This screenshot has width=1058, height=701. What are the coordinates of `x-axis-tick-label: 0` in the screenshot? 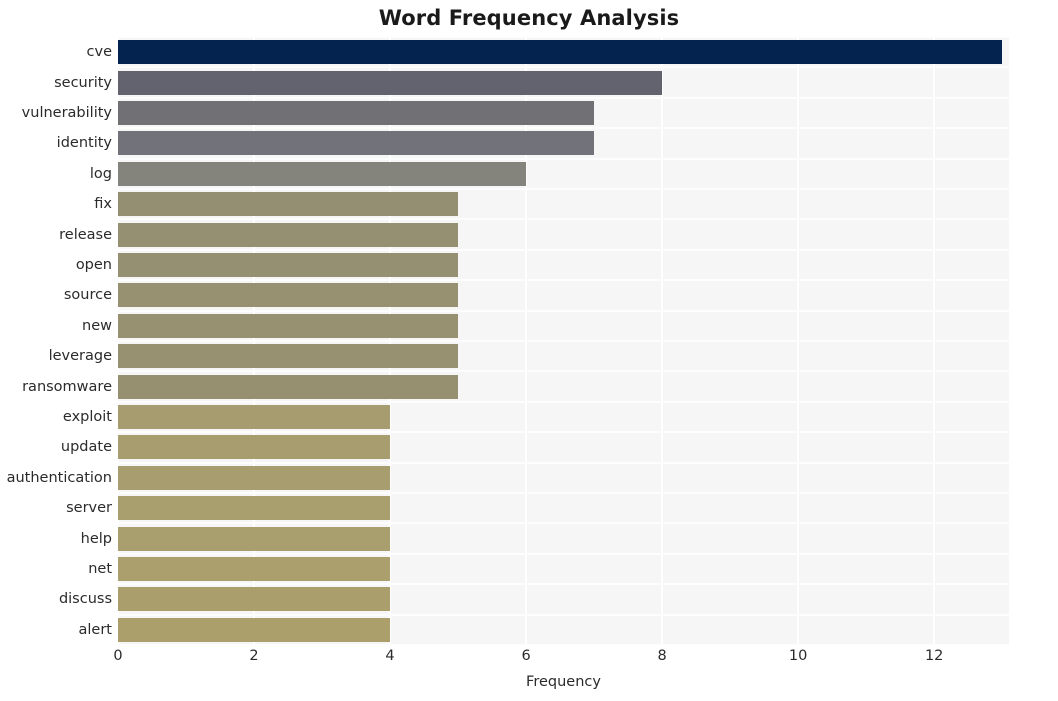 It's located at (118, 656).